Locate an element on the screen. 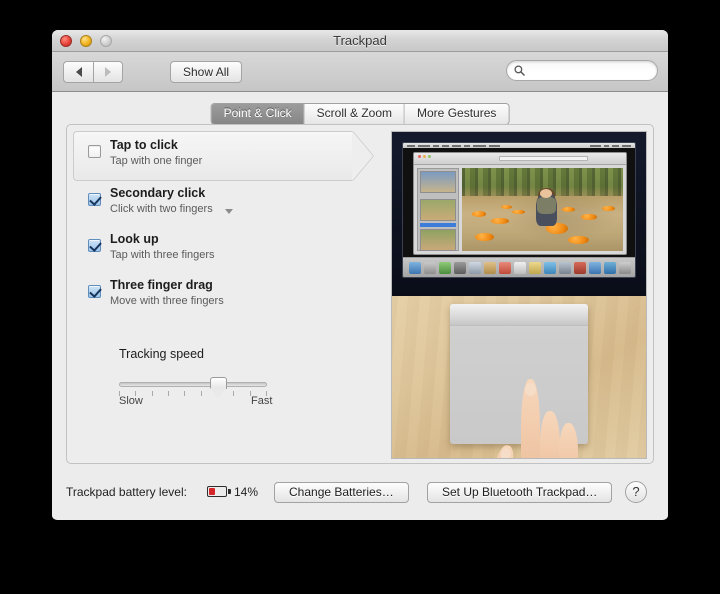 This screenshot has width=720, height=594. preview-bottom-trackpad-demo is located at coordinates (519, 377).